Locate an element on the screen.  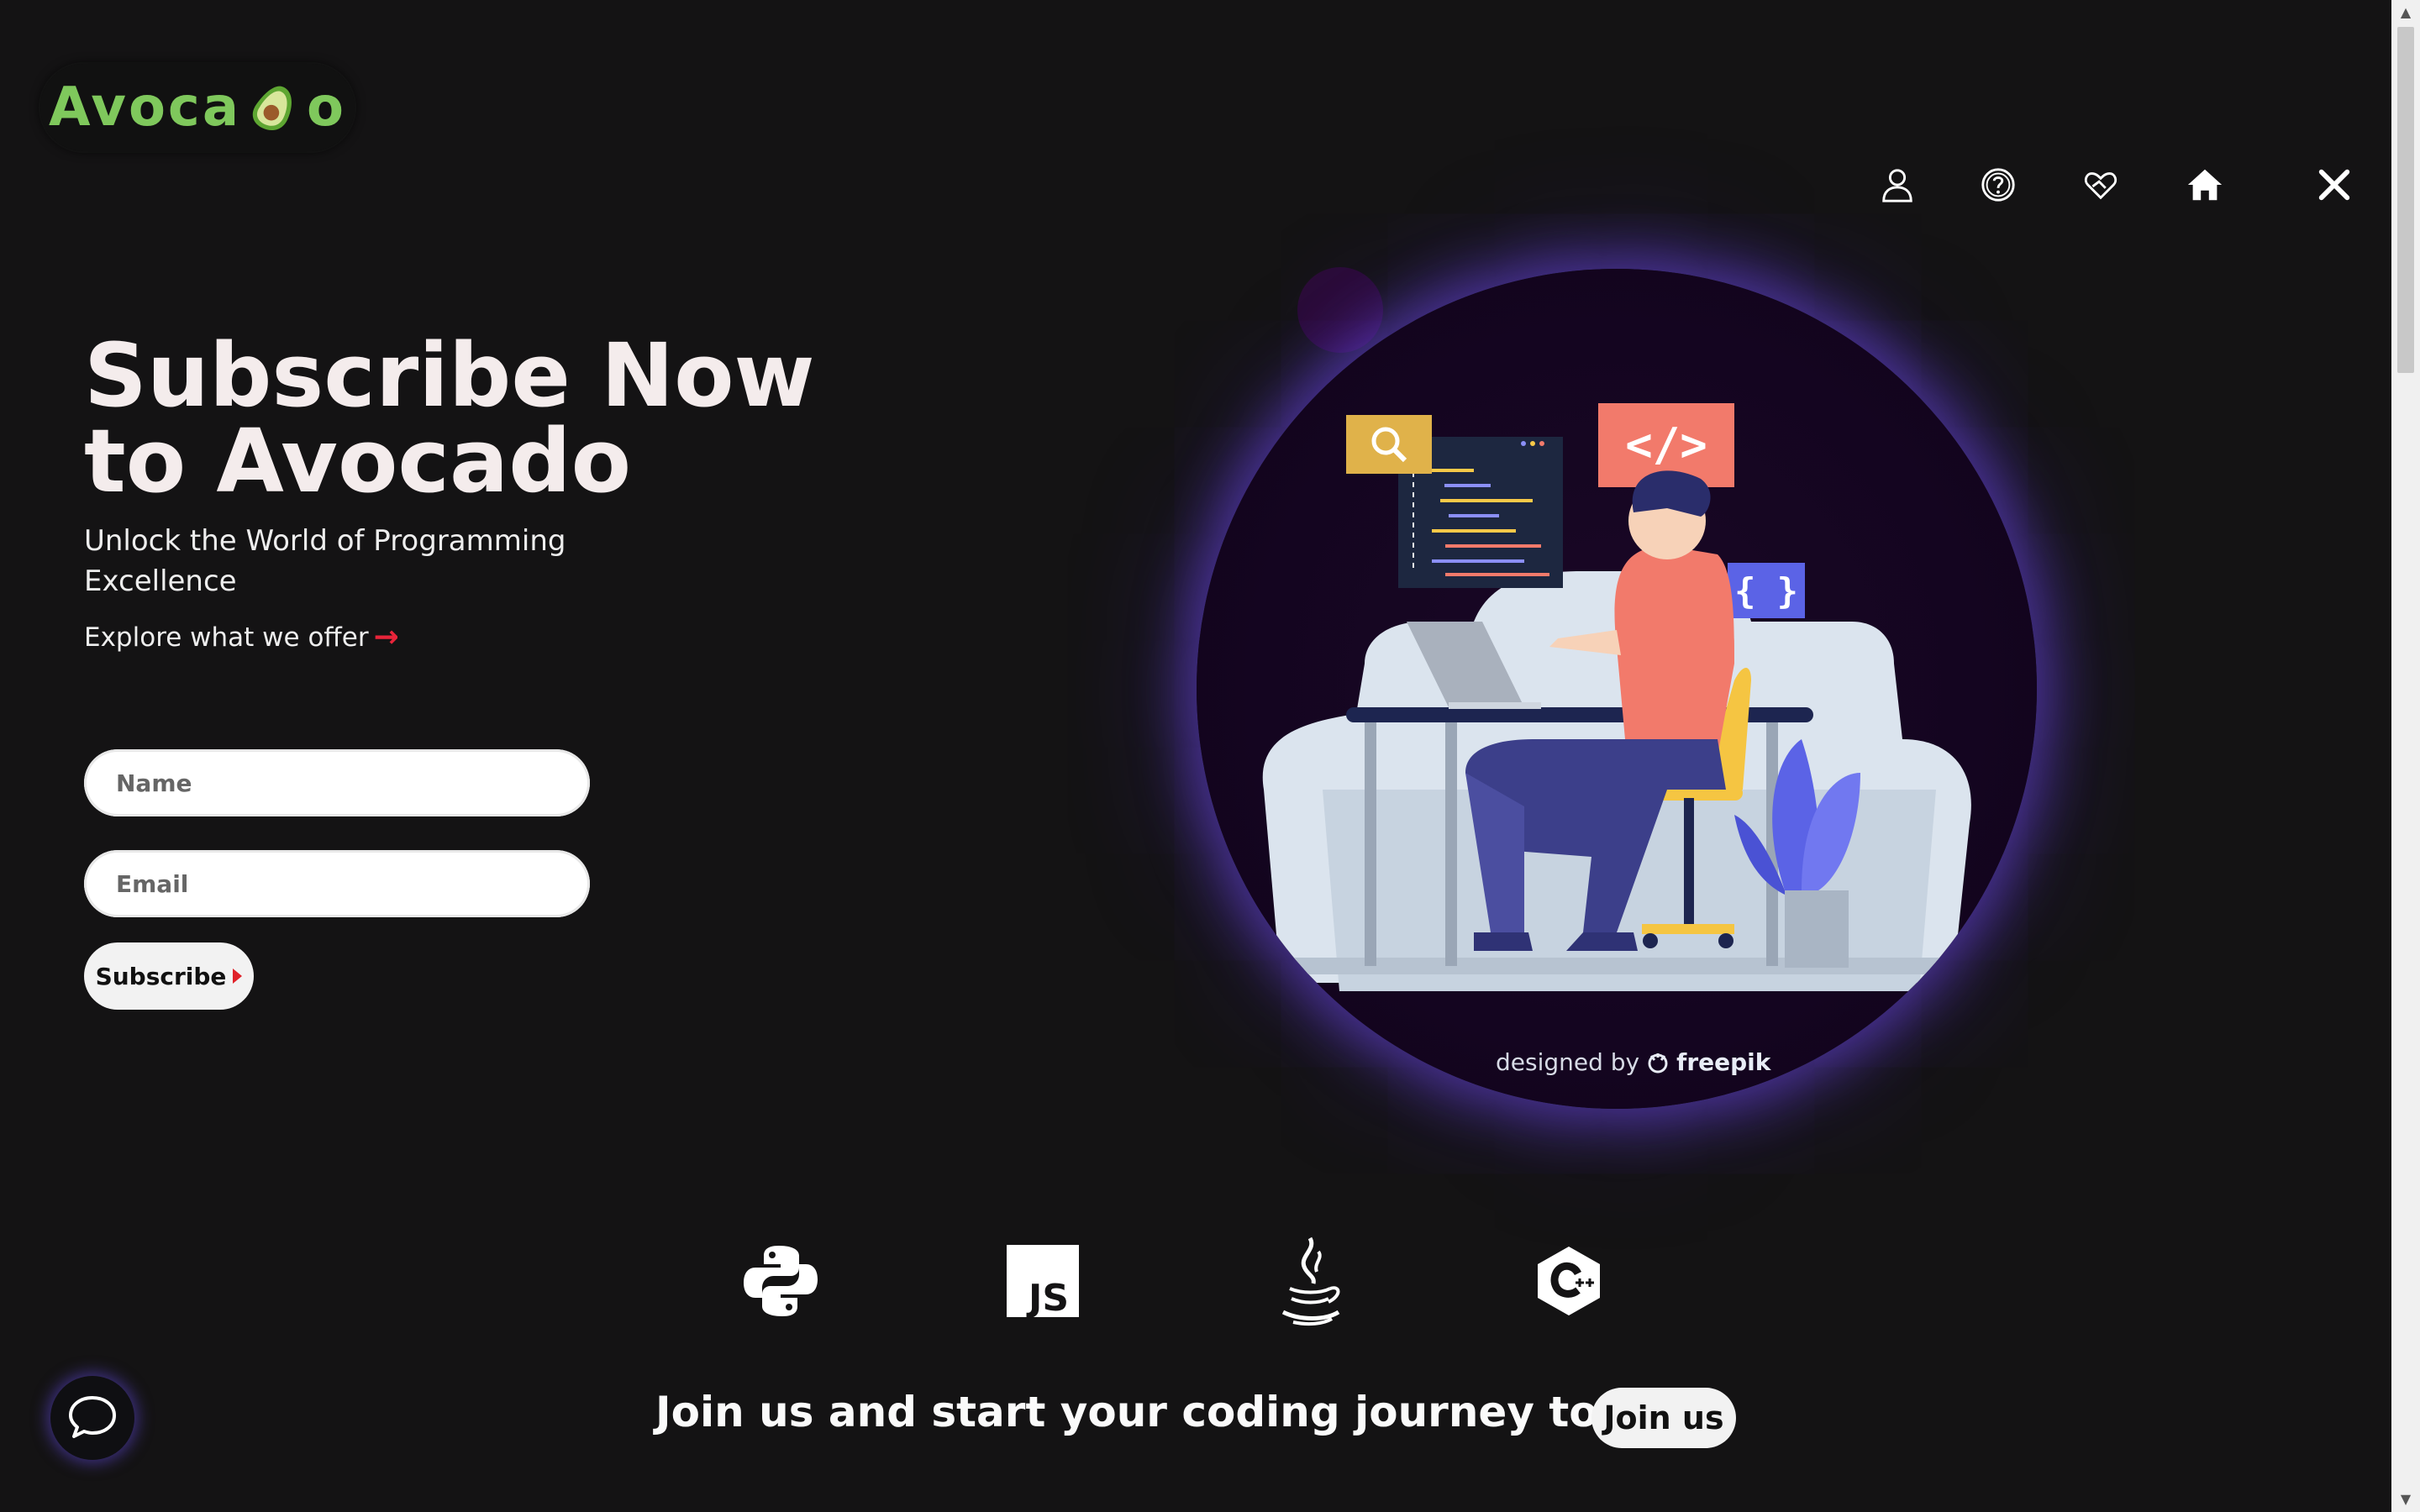
chat-button is located at coordinates (92, 1418).